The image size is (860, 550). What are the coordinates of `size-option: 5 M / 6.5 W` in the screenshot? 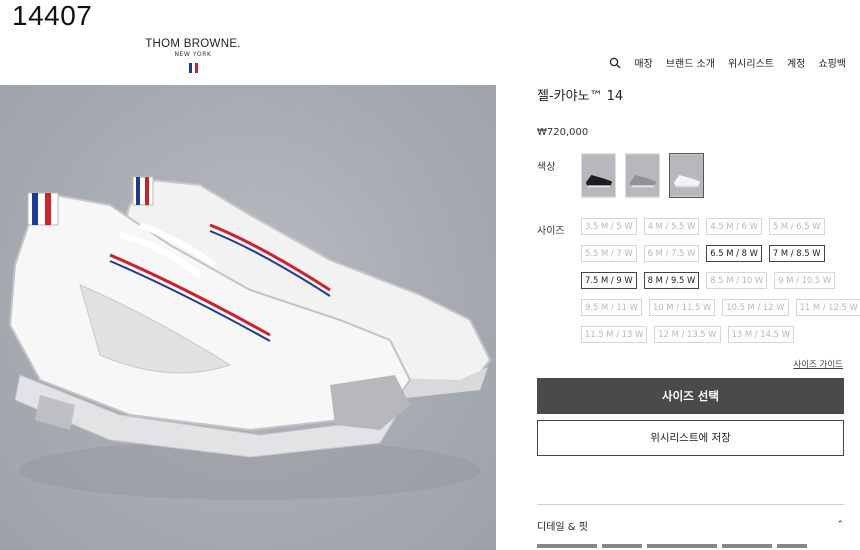 It's located at (796, 226).